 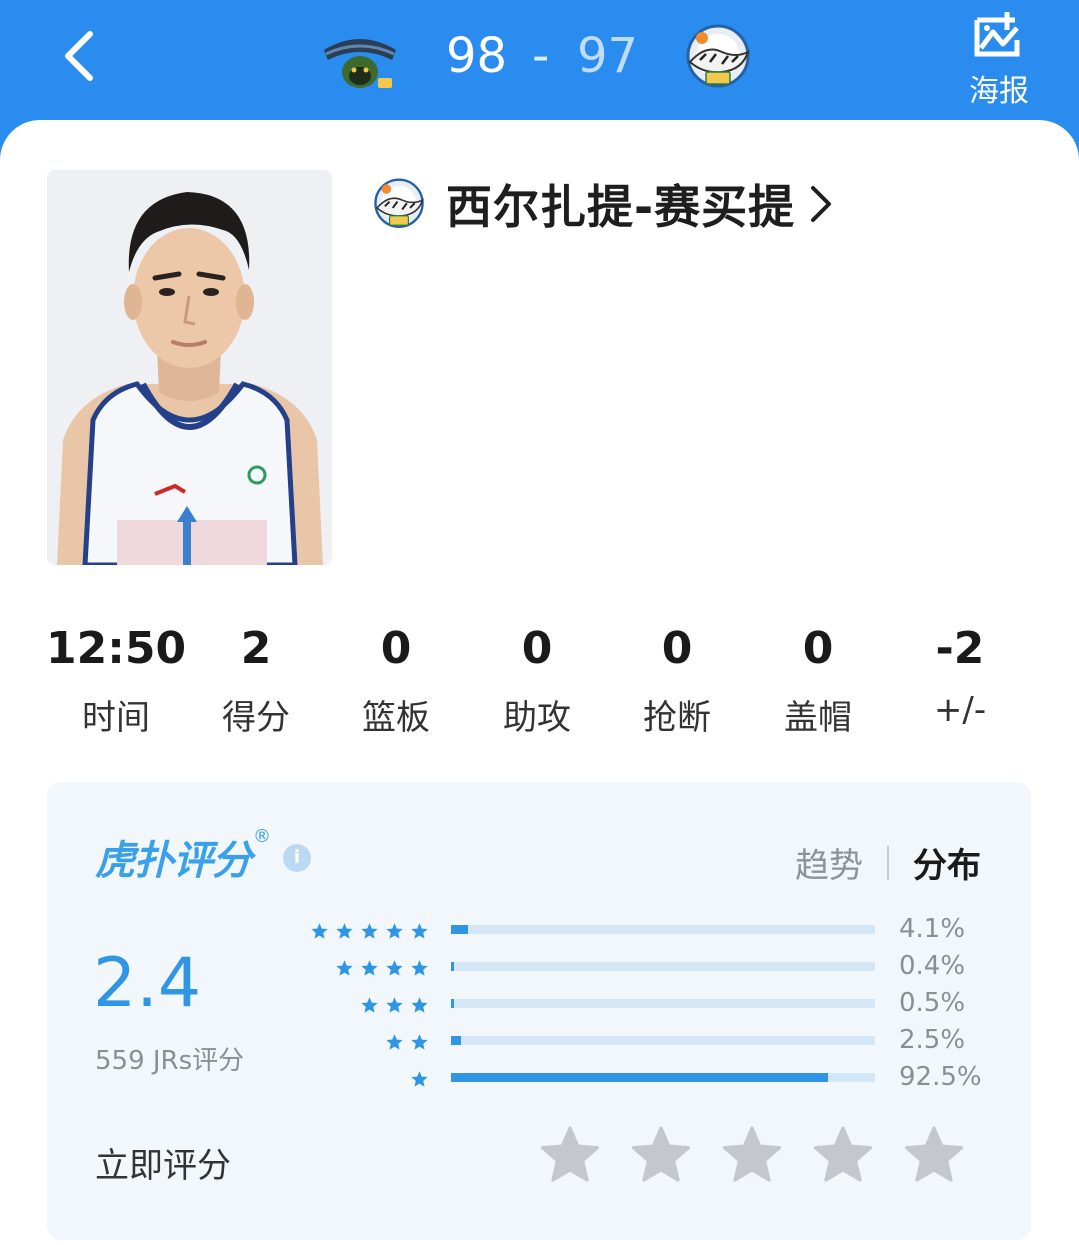 What do you see at coordinates (932, 1040) in the screenshot?
I see `distribution-percent: 2.5%` at bounding box center [932, 1040].